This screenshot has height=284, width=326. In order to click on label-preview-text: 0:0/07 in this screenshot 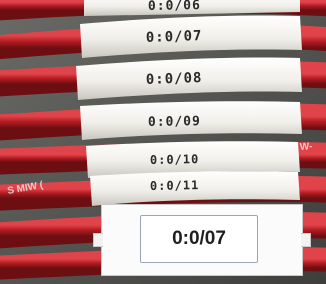, I will do `click(199, 238)`.